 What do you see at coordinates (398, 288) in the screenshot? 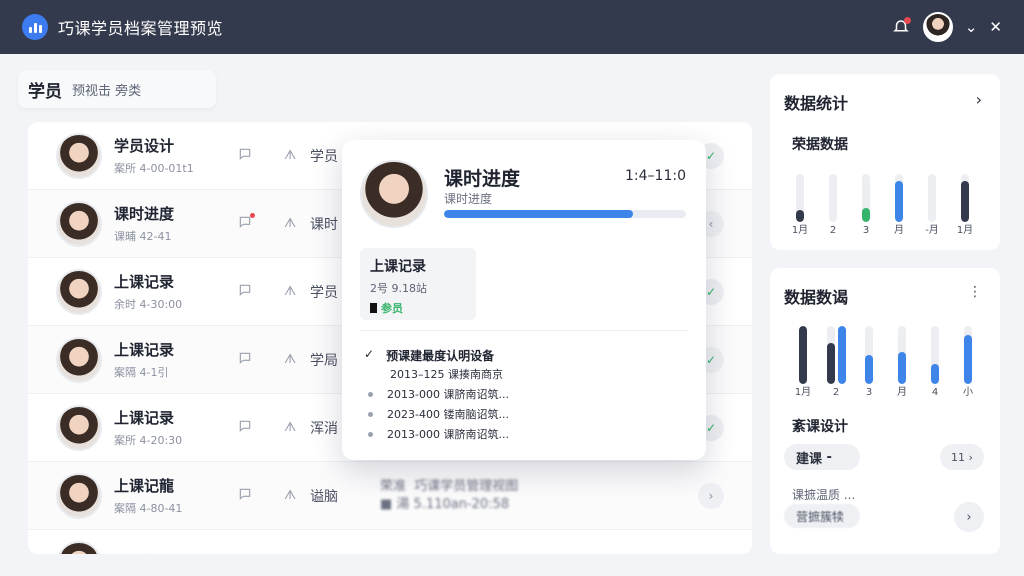
I see `record-sub: 2号 9.18站` at bounding box center [398, 288].